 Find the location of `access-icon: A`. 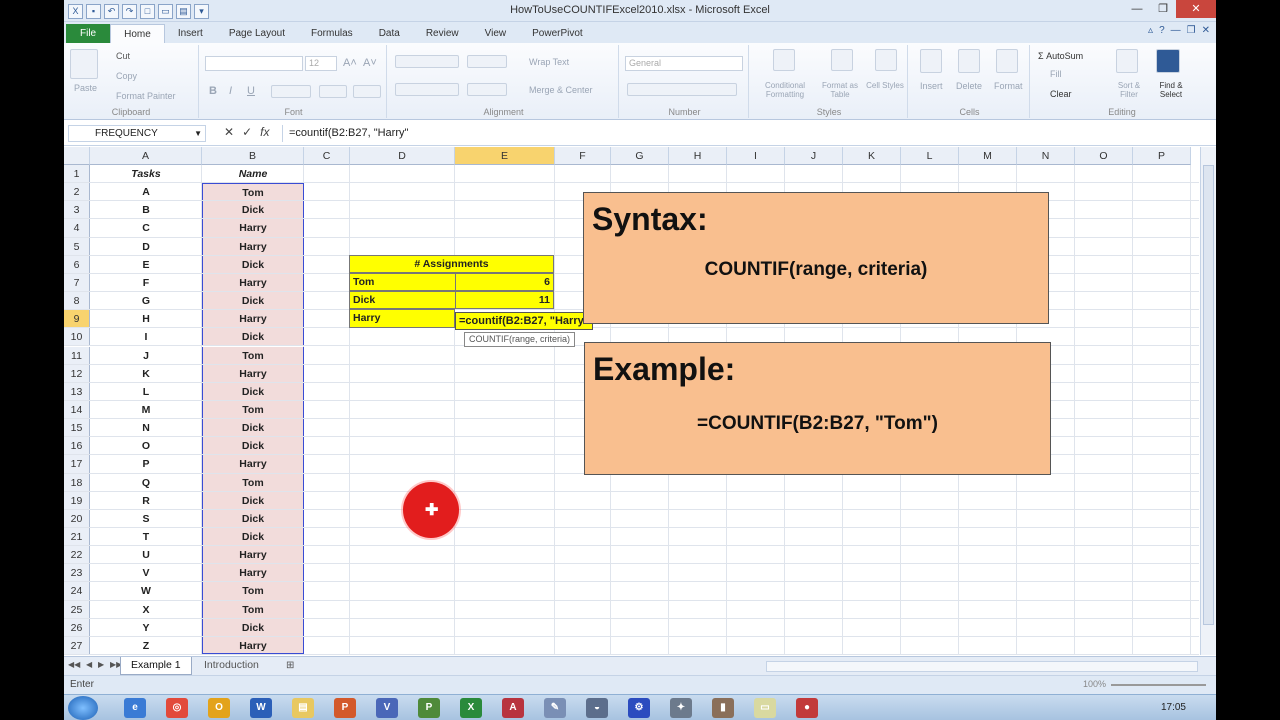

access-icon: A is located at coordinates (513, 708).